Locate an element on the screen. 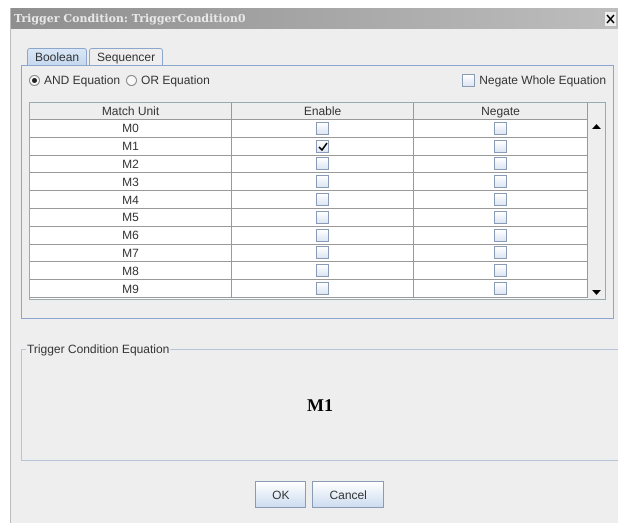 This screenshot has width=618, height=523. column-header: Enable is located at coordinates (323, 111).